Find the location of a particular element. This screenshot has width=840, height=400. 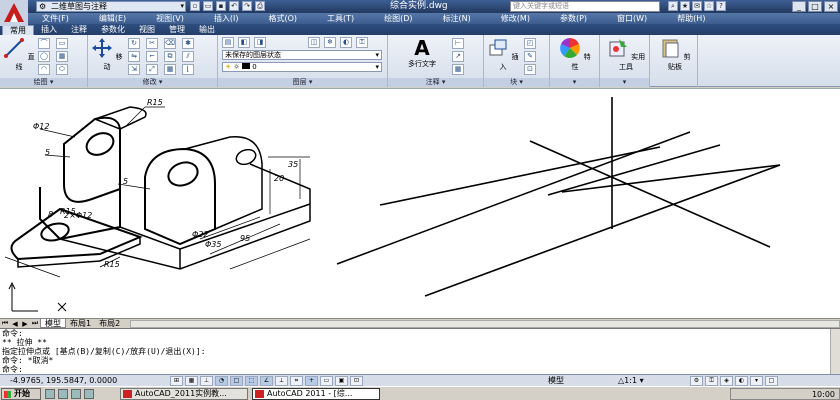

line-button: 直线 is located at coordinates (19, 54).